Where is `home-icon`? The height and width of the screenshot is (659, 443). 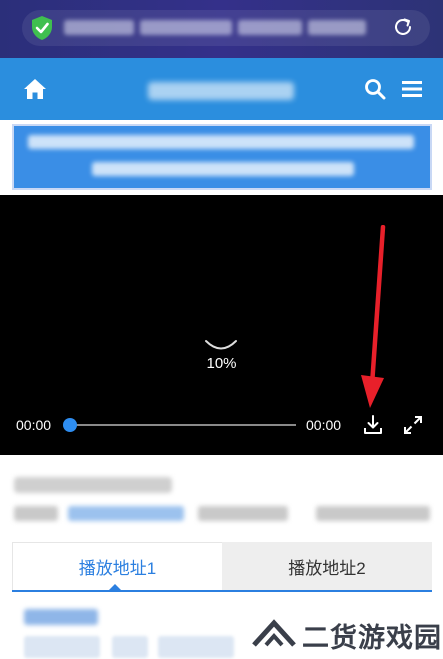
home-icon is located at coordinates (35, 89).